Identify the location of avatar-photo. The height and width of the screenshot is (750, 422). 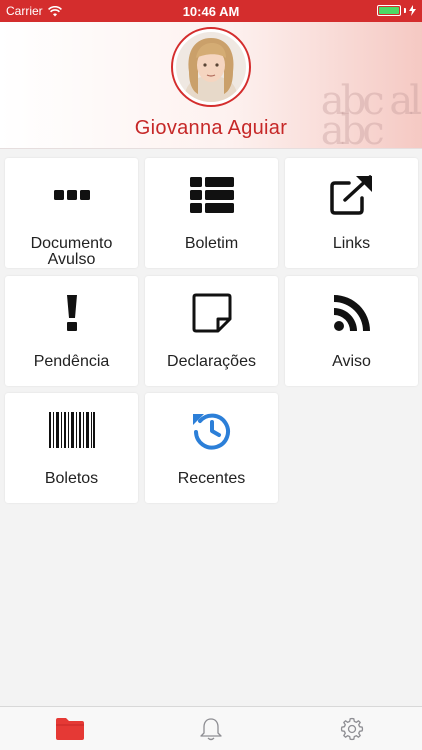
(211, 67).